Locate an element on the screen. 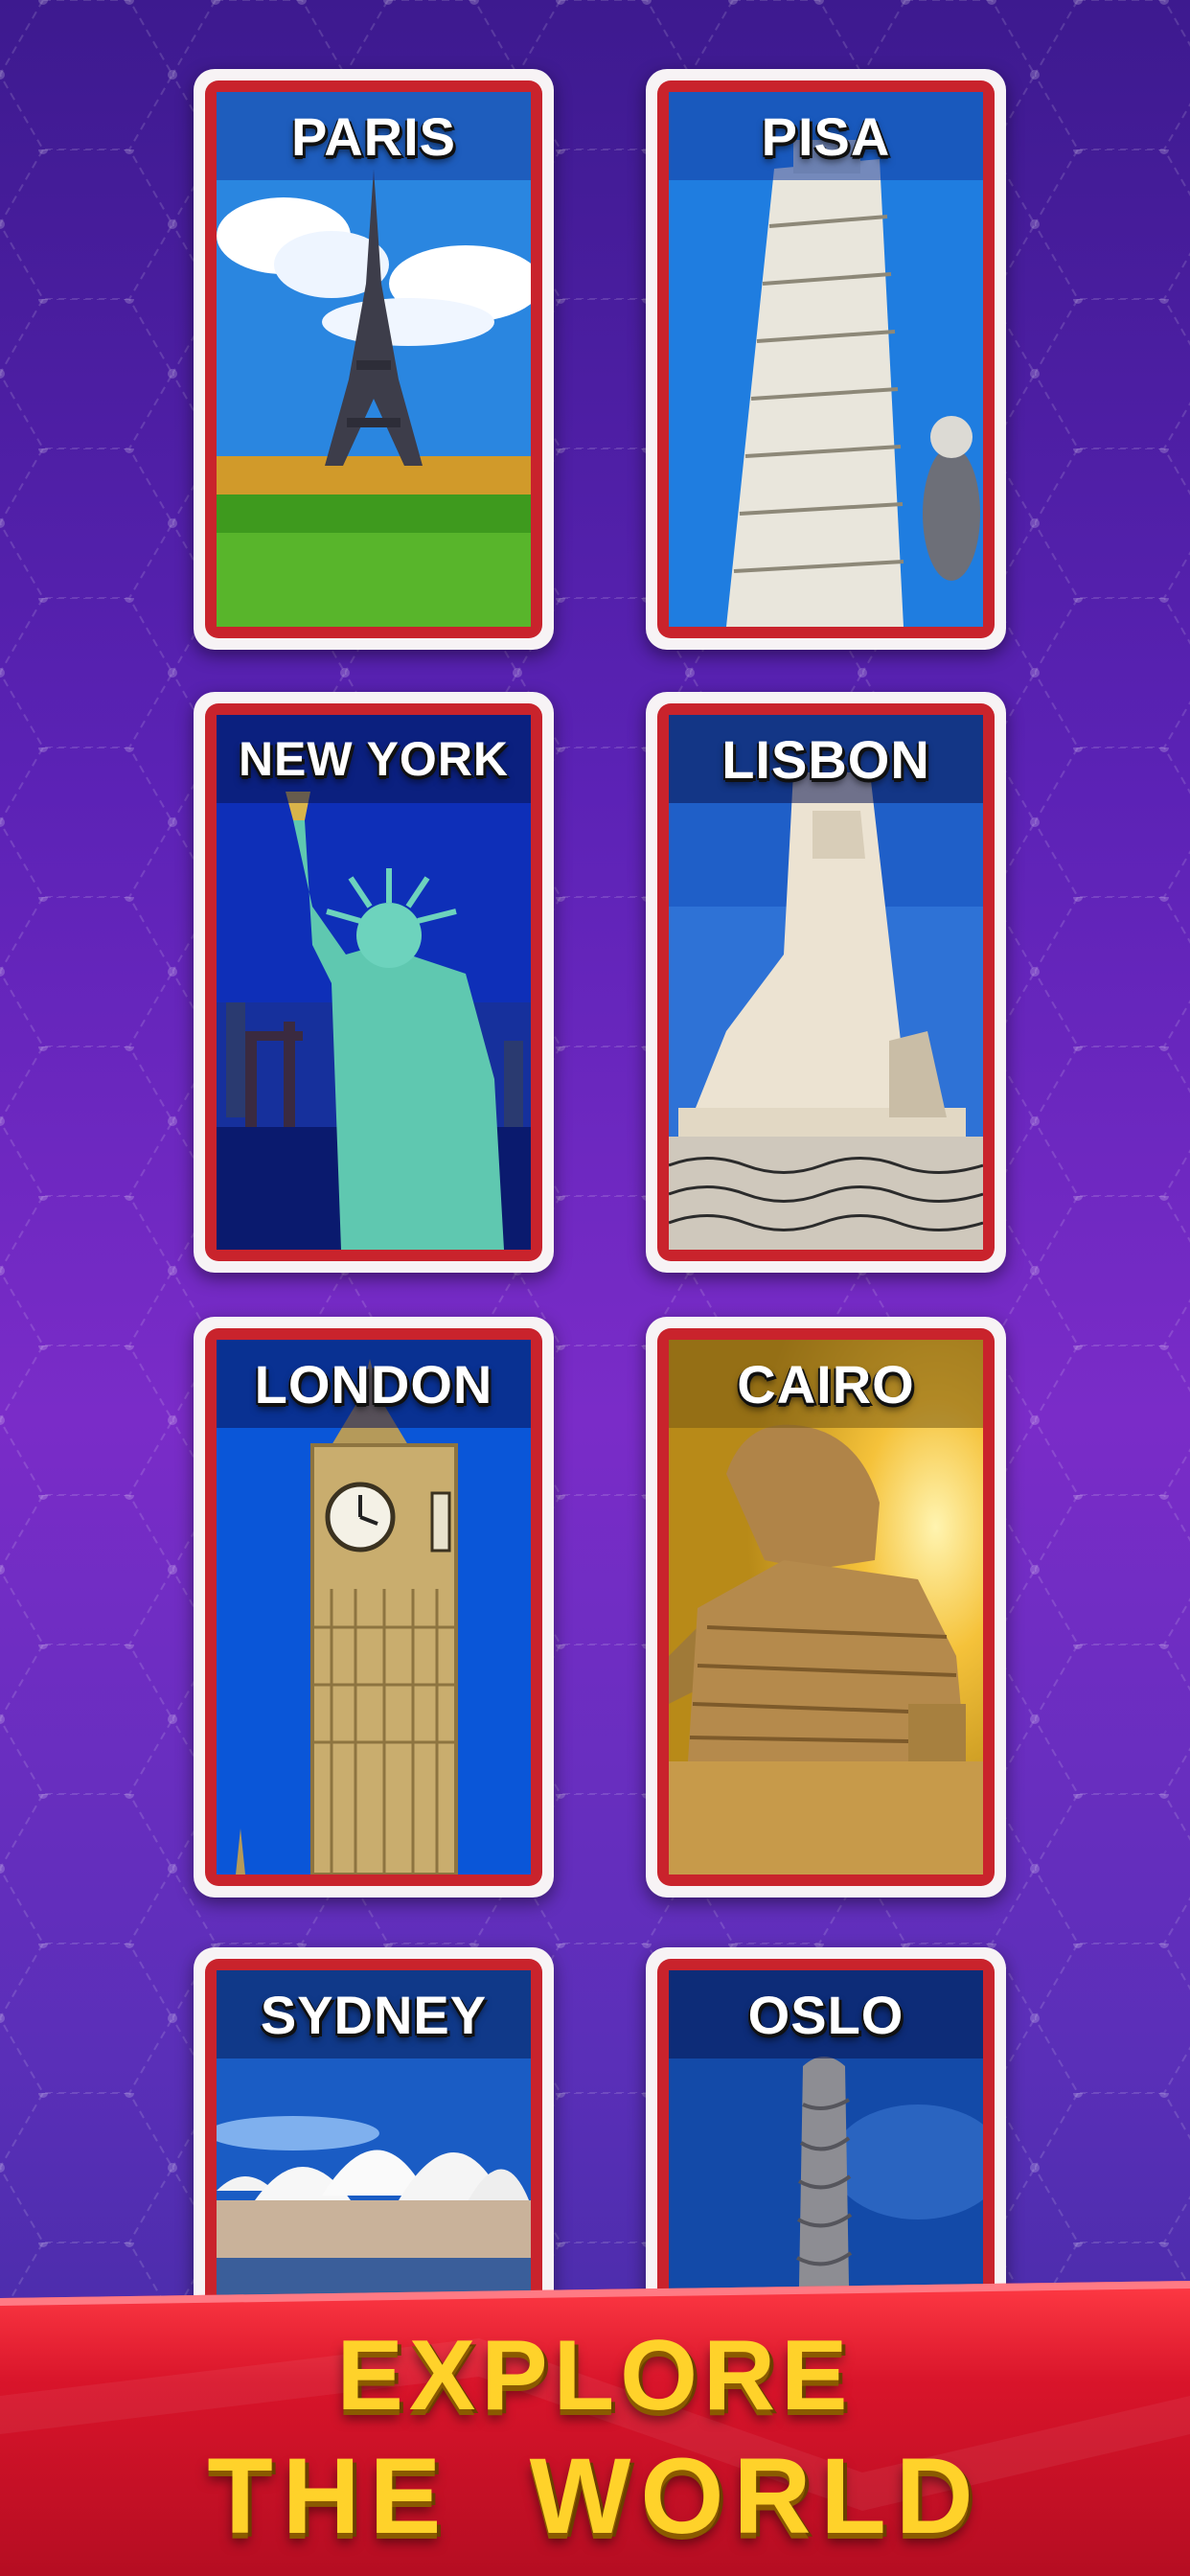  city-card-cairo: CAIRO is located at coordinates (826, 1607).